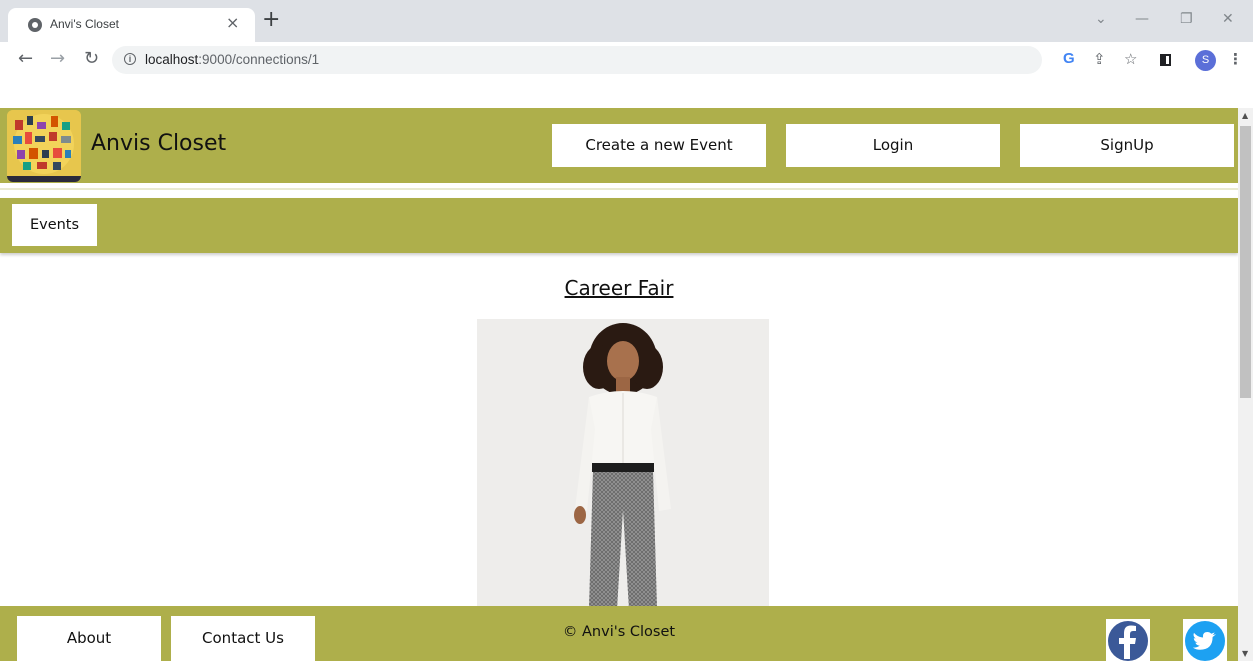 The image size is (1253, 661). What do you see at coordinates (158, 143) in the screenshot?
I see `site-title: Anvis Closet` at bounding box center [158, 143].